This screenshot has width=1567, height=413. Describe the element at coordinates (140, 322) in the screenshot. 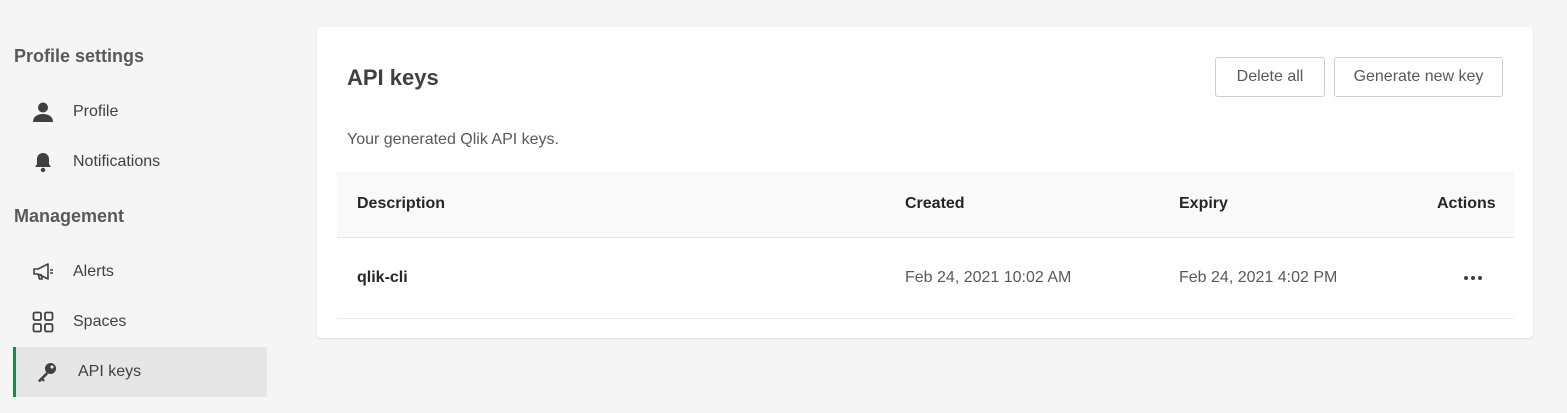

I see `sidebar-item-spaces: Spaces` at that location.